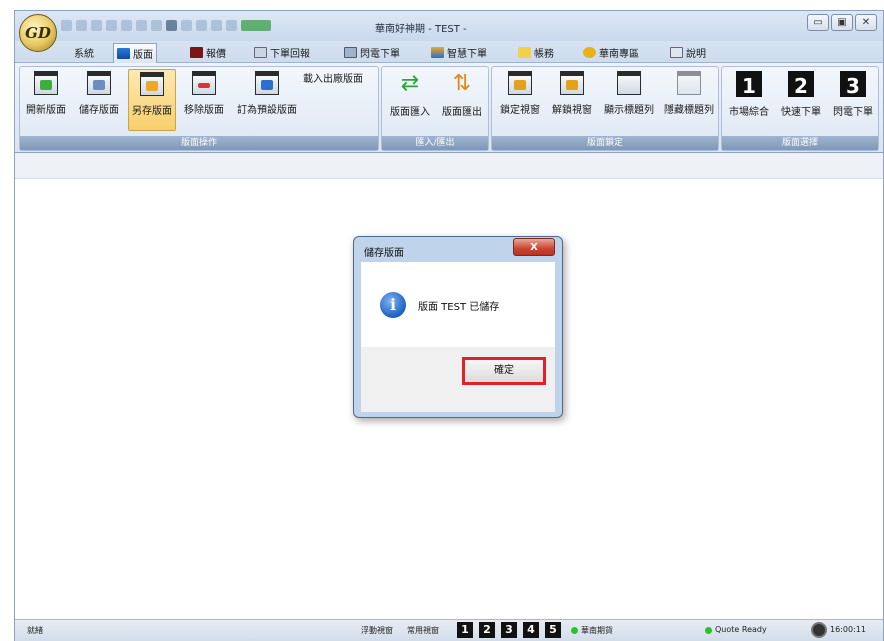 The height and width of the screenshot is (641, 884). What do you see at coordinates (380, 54) in the screenshot?
I see `tab-label: 閃電下單` at bounding box center [380, 54].